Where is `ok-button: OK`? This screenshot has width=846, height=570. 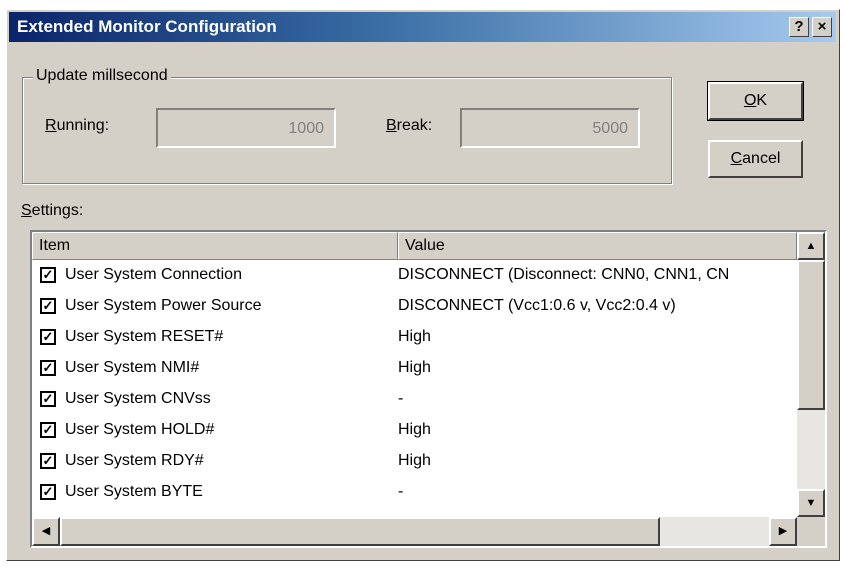 ok-button: OK is located at coordinates (755, 101).